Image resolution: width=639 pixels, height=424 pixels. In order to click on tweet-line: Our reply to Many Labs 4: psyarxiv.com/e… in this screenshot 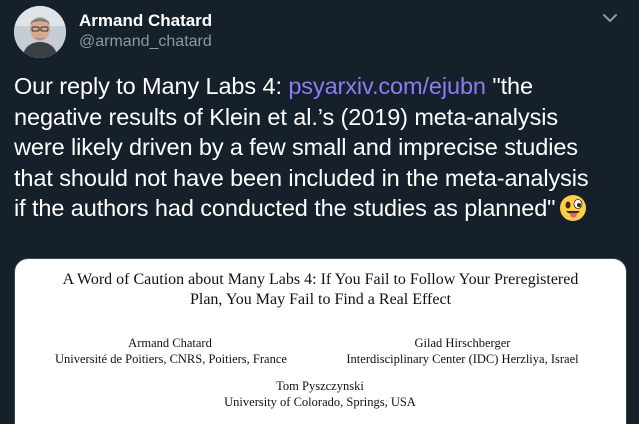, I will do `click(324, 86)`.